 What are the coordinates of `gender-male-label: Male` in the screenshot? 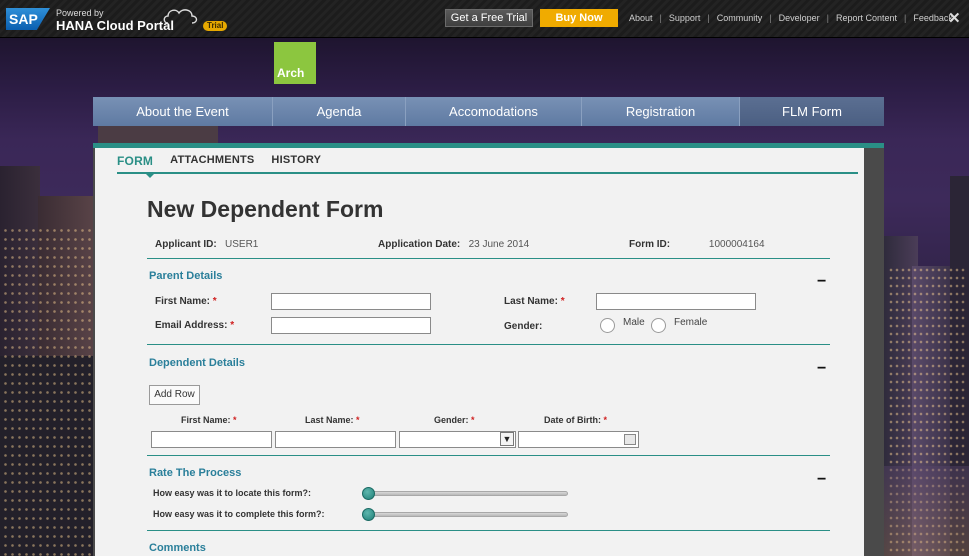 It's located at (634, 322).